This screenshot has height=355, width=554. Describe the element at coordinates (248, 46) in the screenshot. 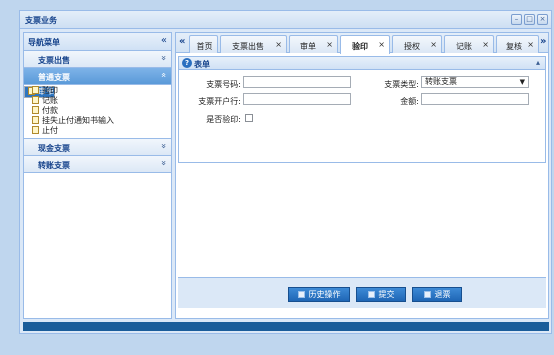

I see `tab-label: 支票出售` at that location.